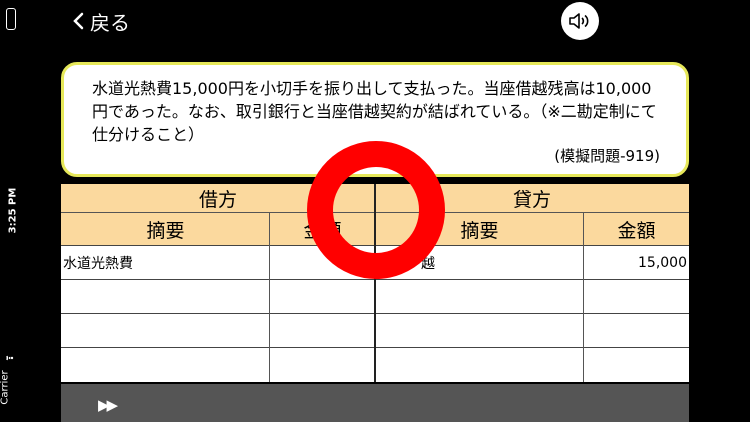 This screenshot has height=422, width=750. I want to click on back-button: 戻る, so click(101, 21).